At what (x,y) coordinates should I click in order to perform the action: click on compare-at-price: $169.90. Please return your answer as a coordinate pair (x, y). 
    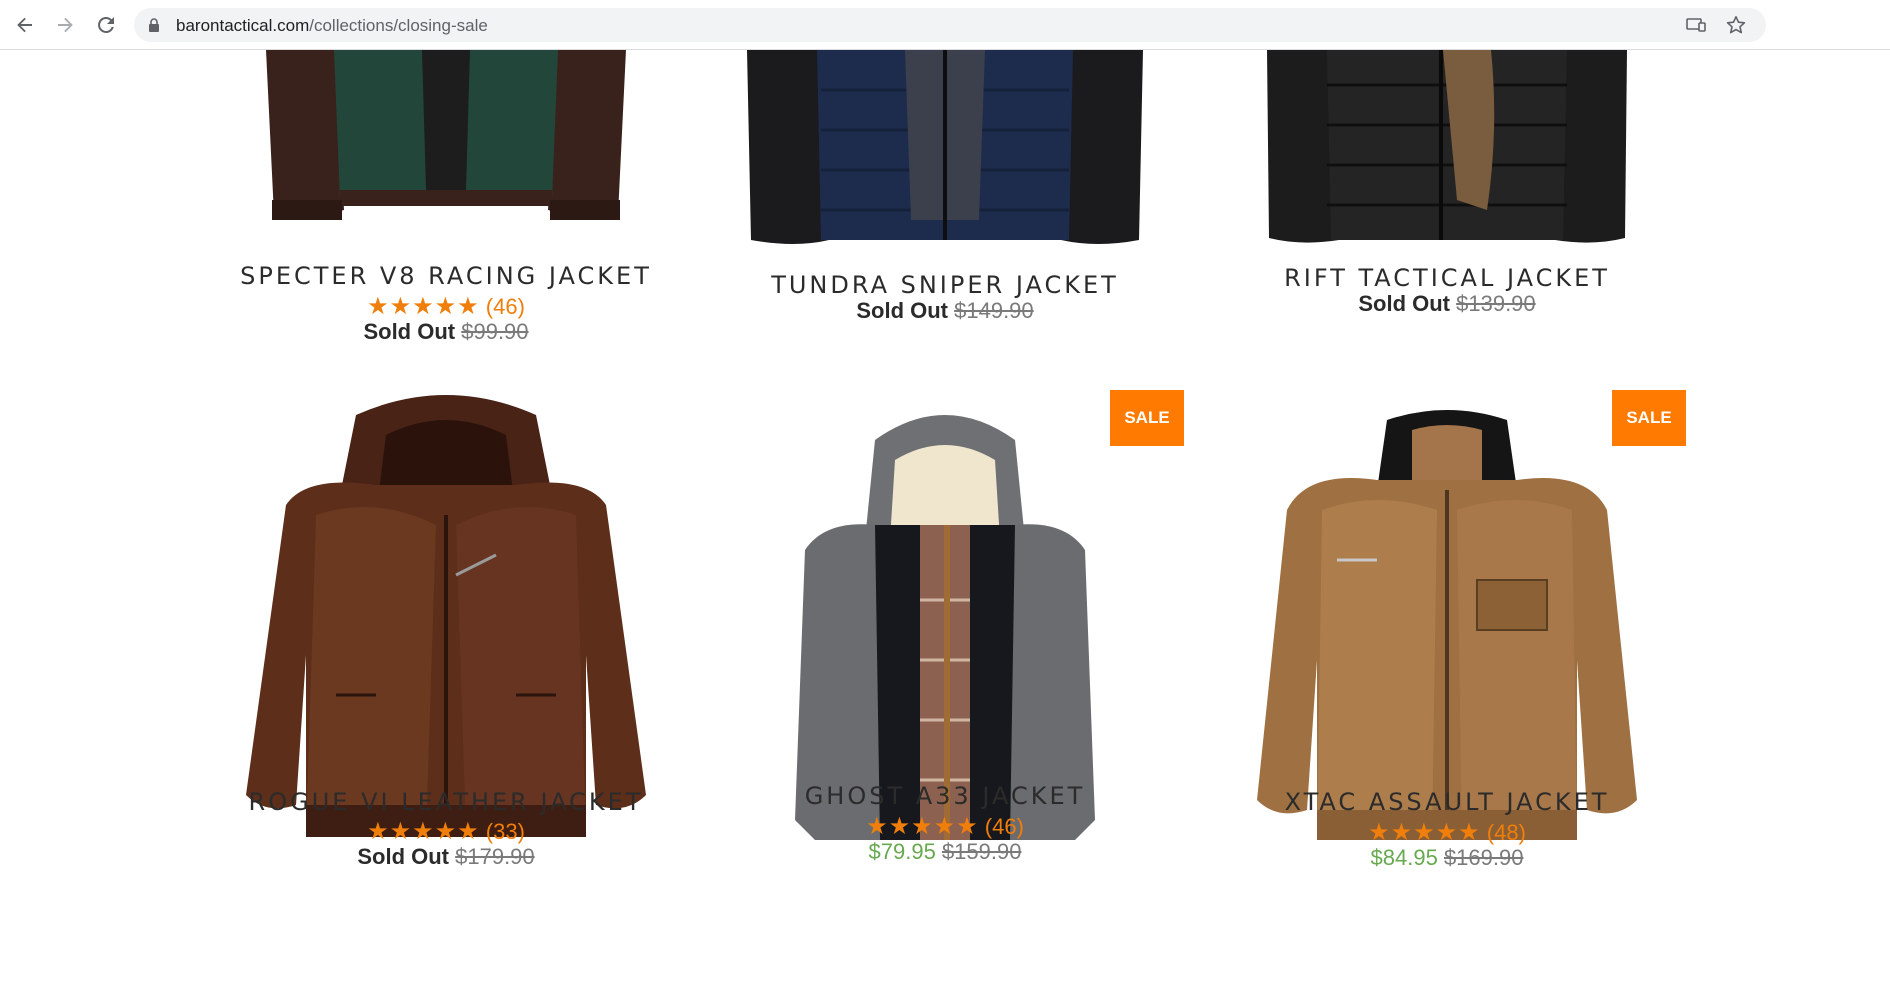
    Looking at the image, I should click on (1483, 857).